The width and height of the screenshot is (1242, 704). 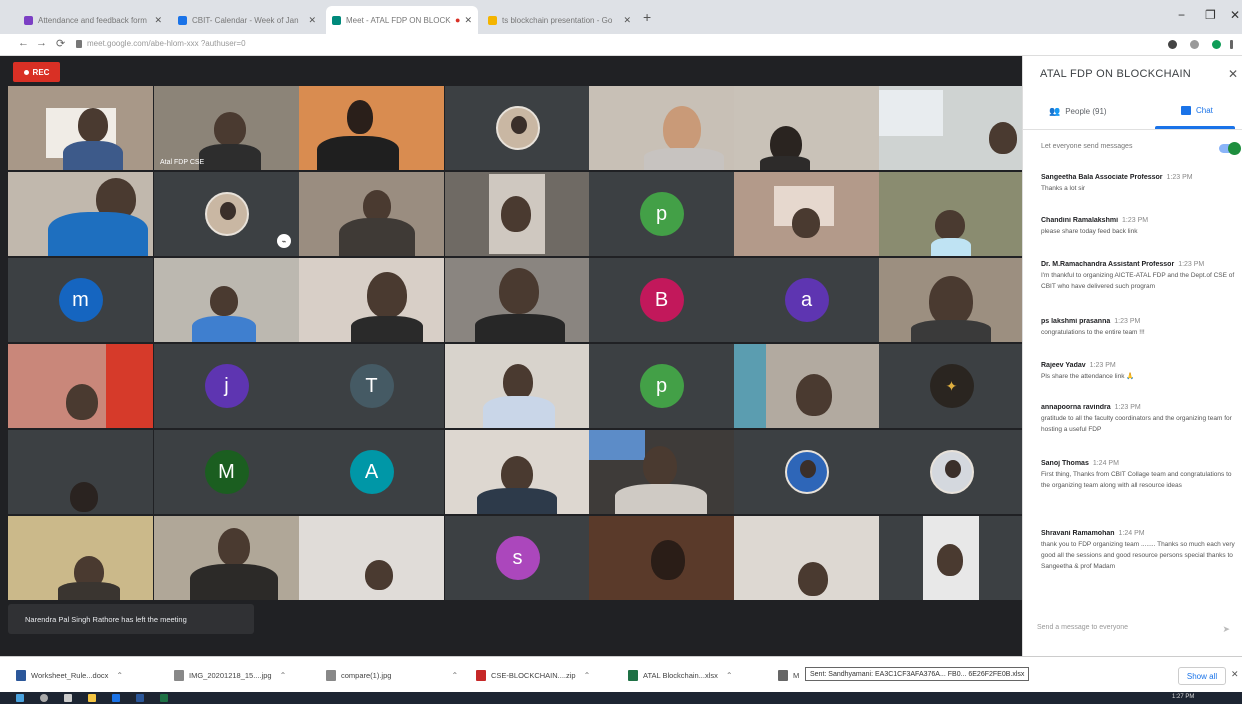 What do you see at coordinates (1226, 629) in the screenshot?
I see `send-icon: ➤` at bounding box center [1226, 629].